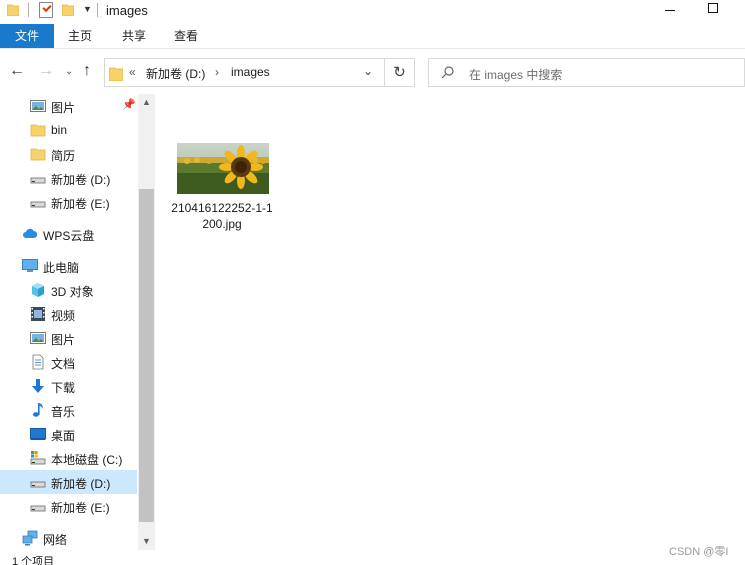 The height and width of the screenshot is (565, 745). I want to click on tab-home: 主页, so click(80, 36).